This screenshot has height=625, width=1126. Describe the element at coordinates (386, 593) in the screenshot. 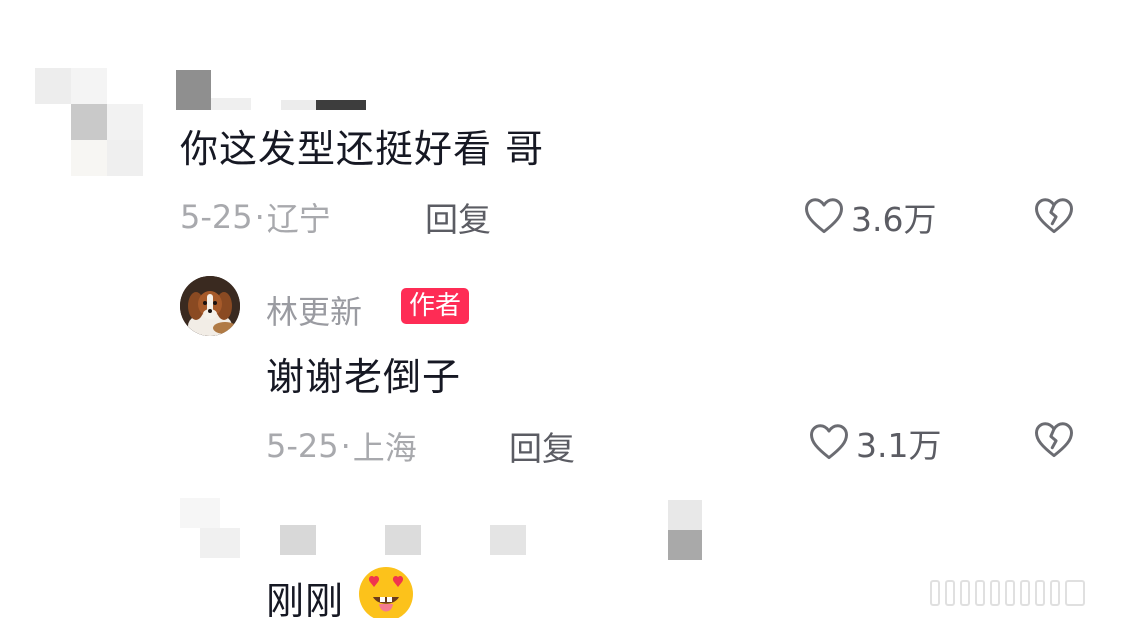

I see `heart-eyes-tongue-emoji` at that location.